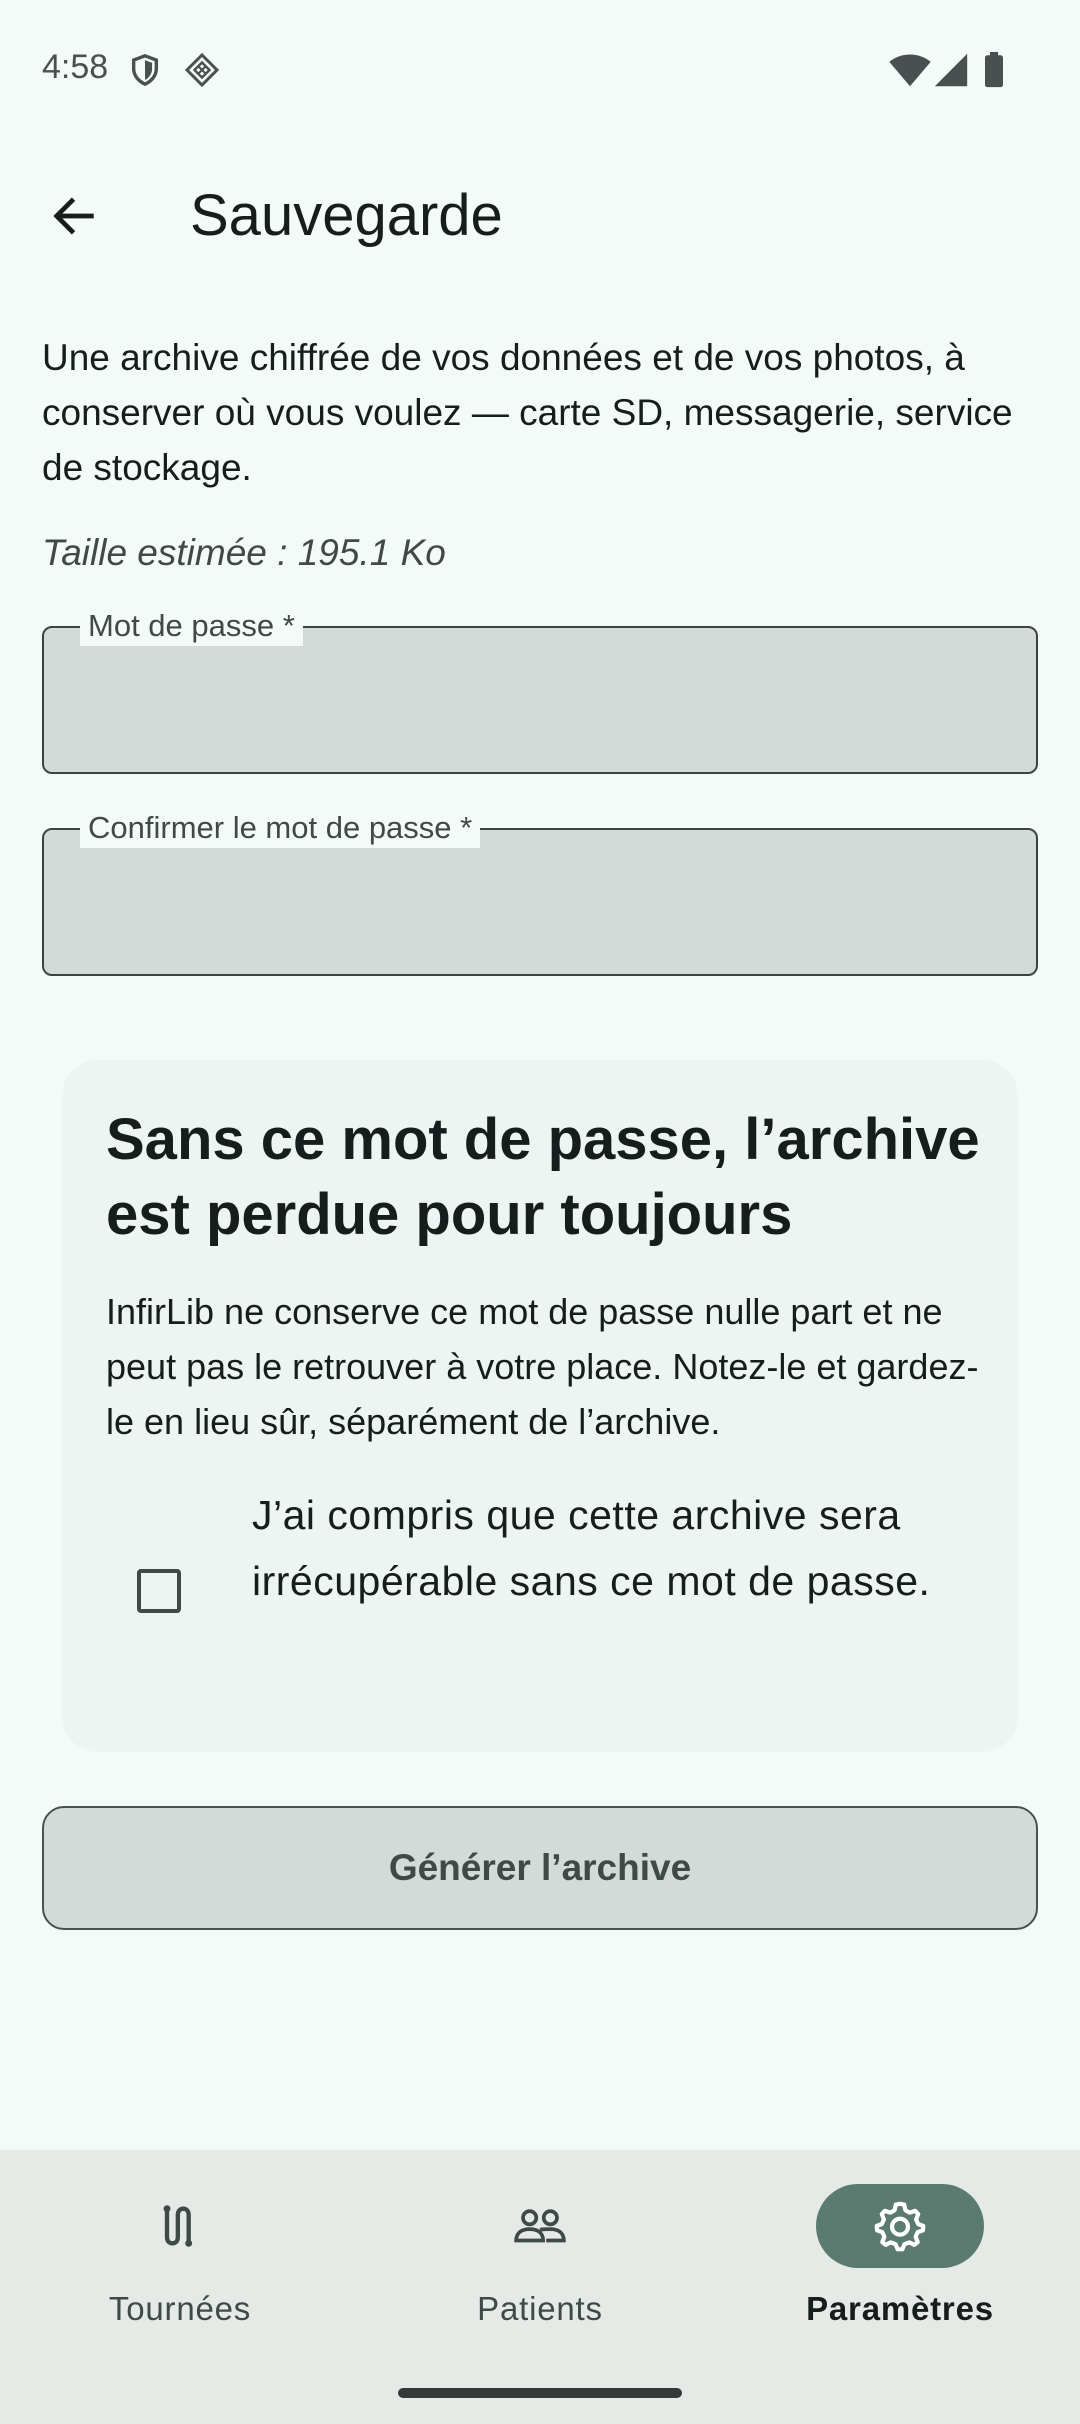  I want to click on nav-item-parametres: Paramètres, so click(900, 2264).